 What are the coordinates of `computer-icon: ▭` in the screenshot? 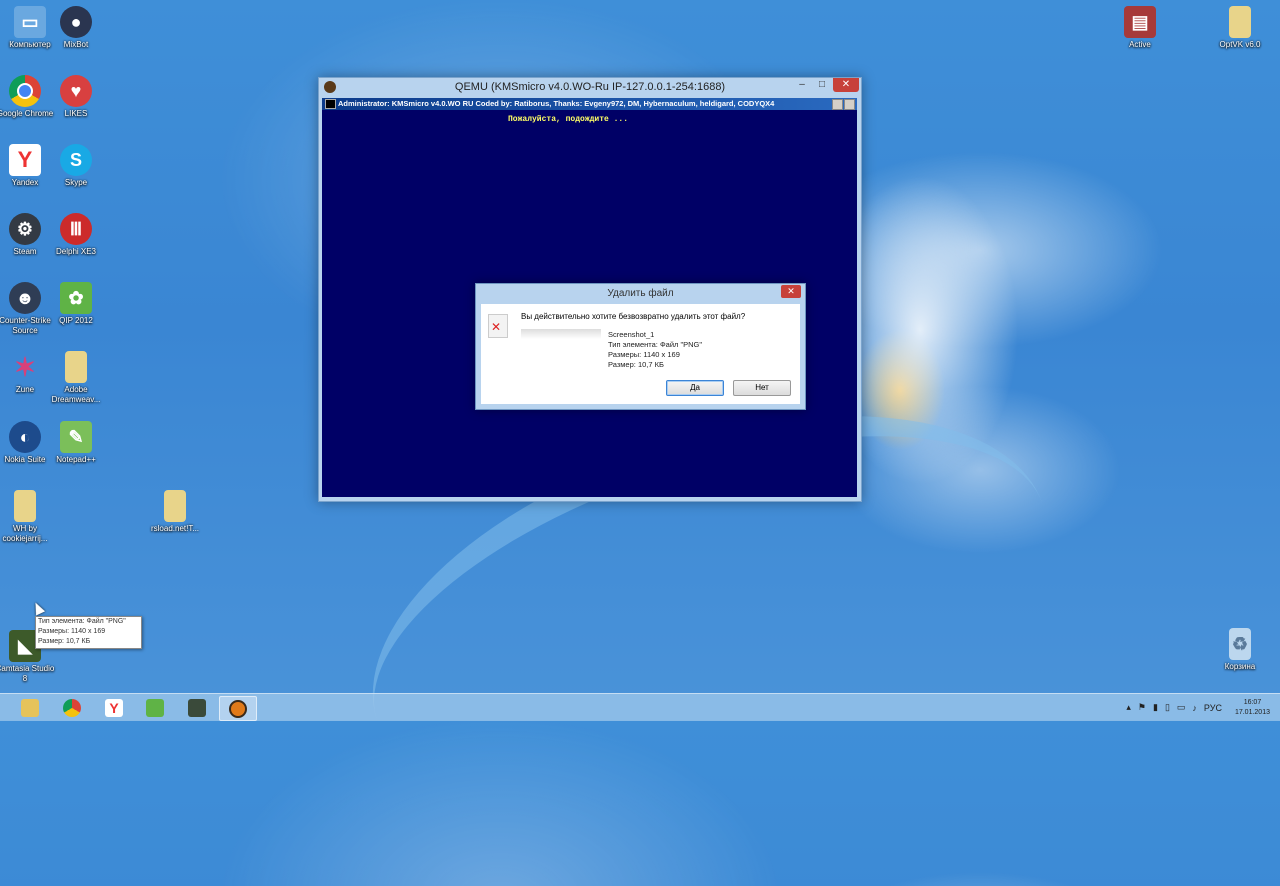 It's located at (30, 22).